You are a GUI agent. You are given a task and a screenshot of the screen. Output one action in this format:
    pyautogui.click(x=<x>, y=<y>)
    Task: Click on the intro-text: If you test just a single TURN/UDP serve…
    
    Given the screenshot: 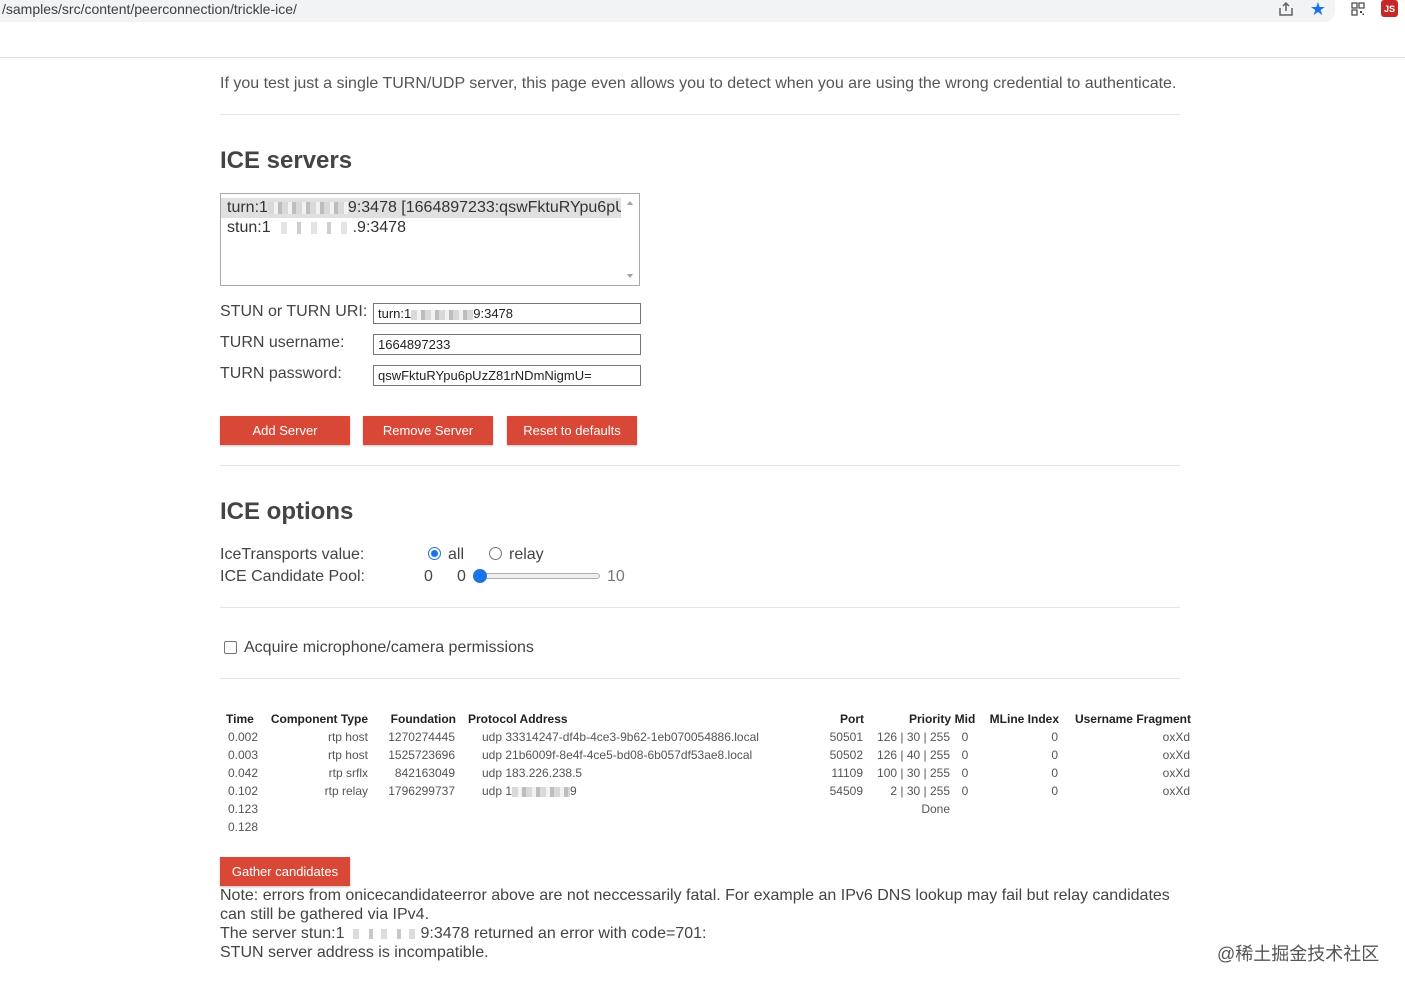 What is the action you would take?
    pyautogui.click(x=698, y=83)
    